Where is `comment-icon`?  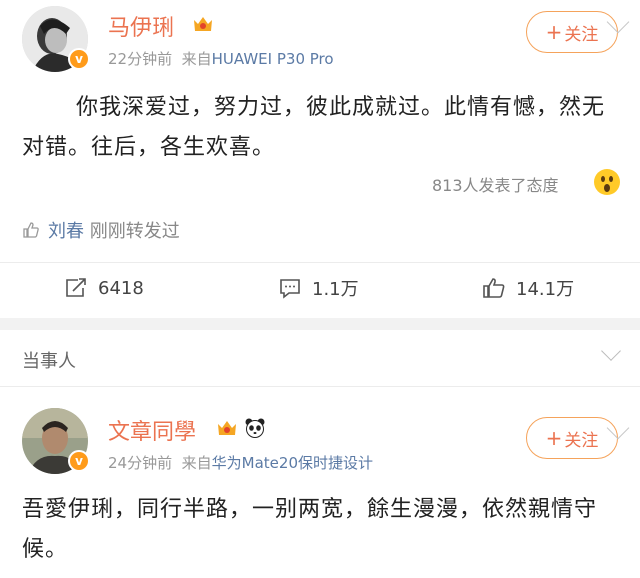
comment-icon is located at coordinates (290, 289).